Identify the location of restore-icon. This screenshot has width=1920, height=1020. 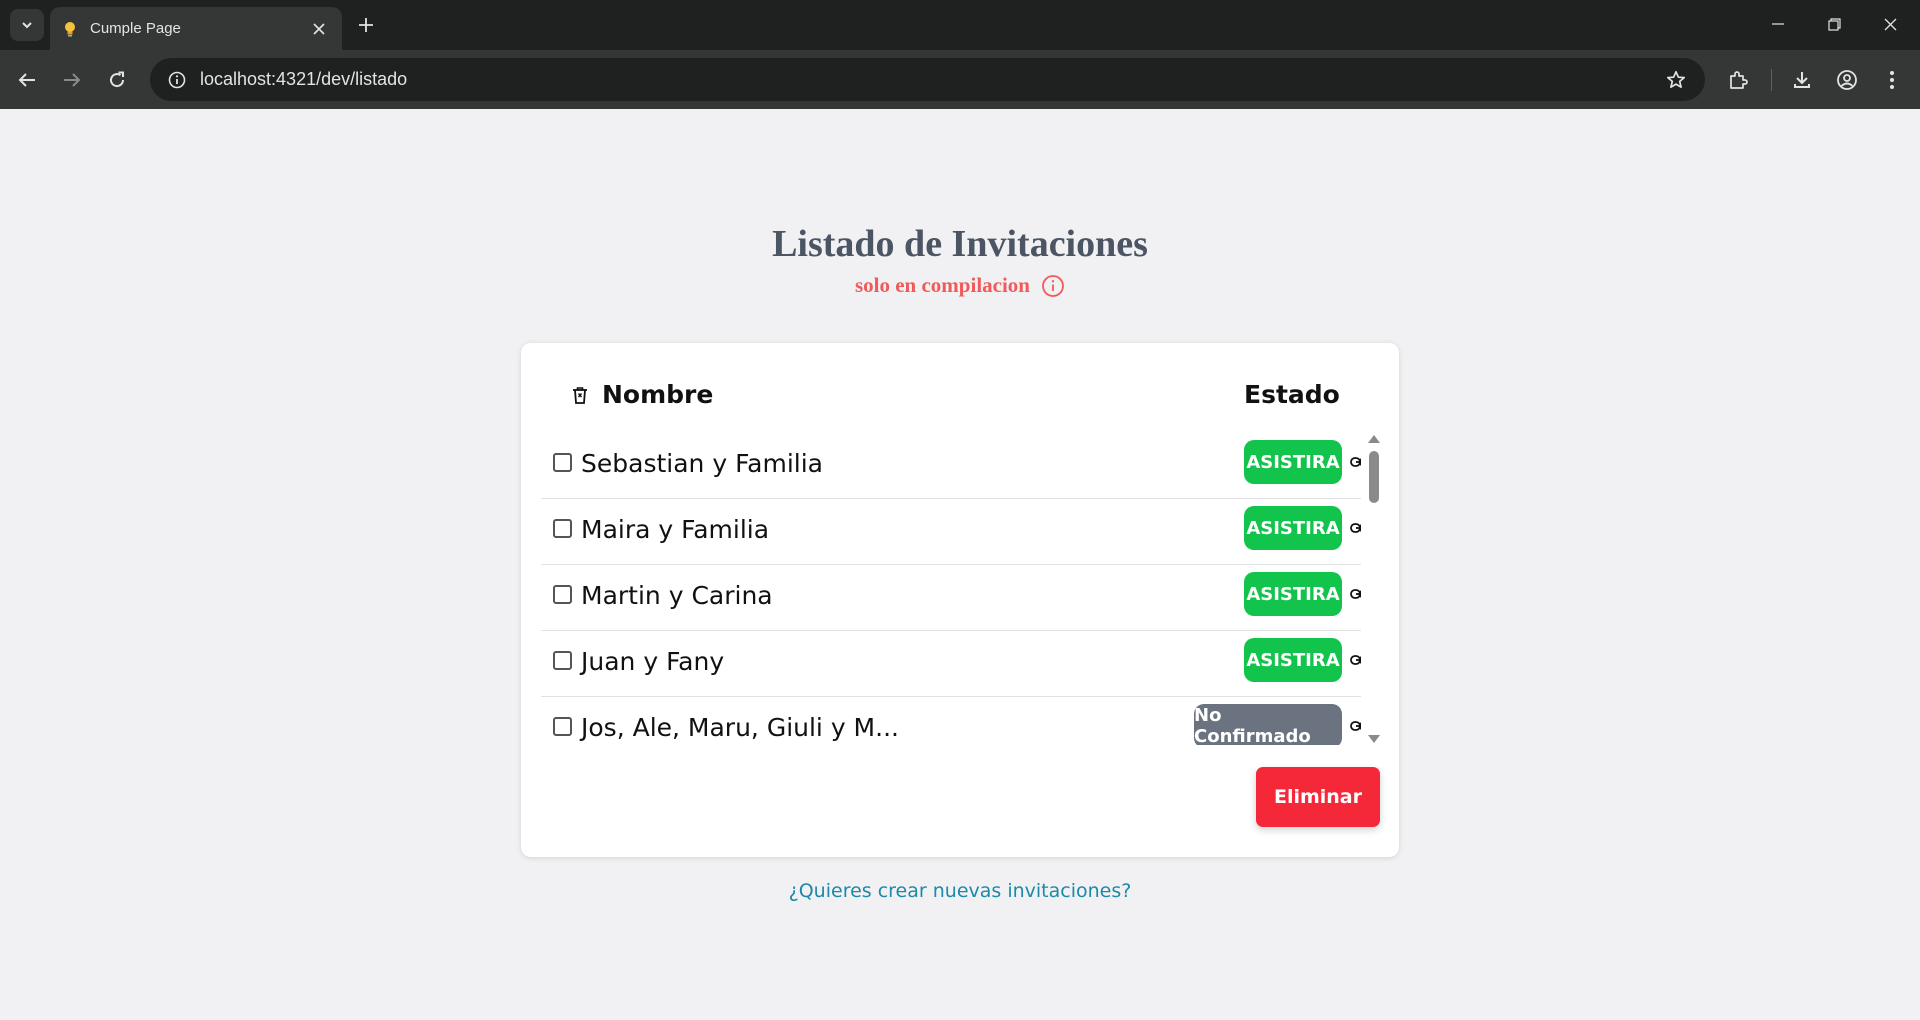
(1834, 24).